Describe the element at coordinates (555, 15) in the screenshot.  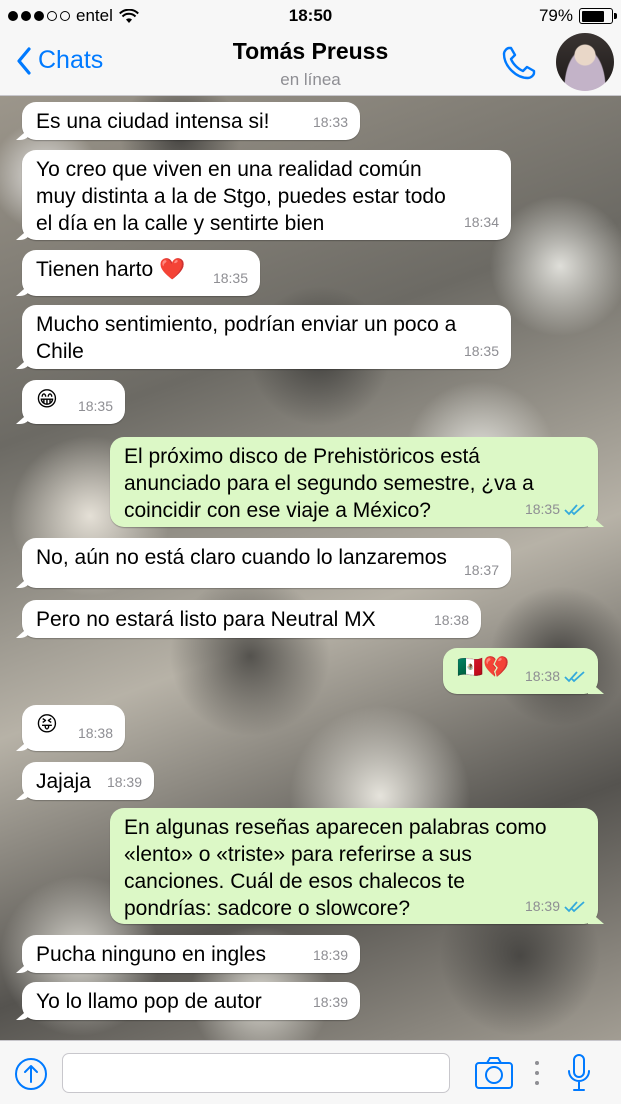
I see `battery-percent: 79%` at that location.